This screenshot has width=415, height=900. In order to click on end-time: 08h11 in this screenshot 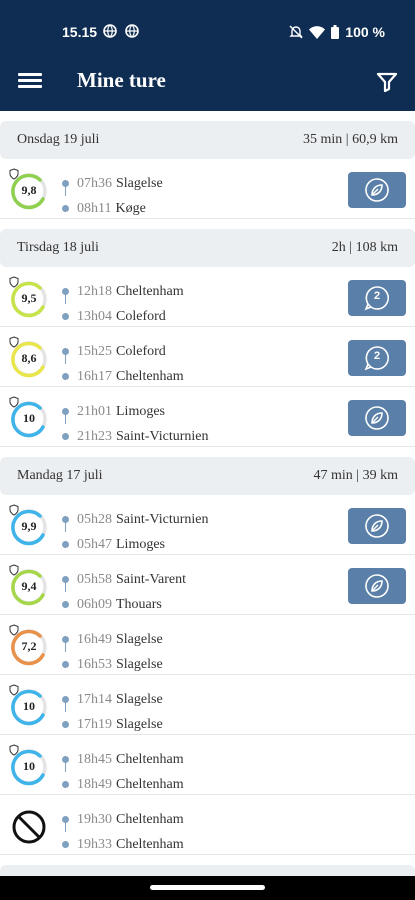, I will do `click(94, 208)`.